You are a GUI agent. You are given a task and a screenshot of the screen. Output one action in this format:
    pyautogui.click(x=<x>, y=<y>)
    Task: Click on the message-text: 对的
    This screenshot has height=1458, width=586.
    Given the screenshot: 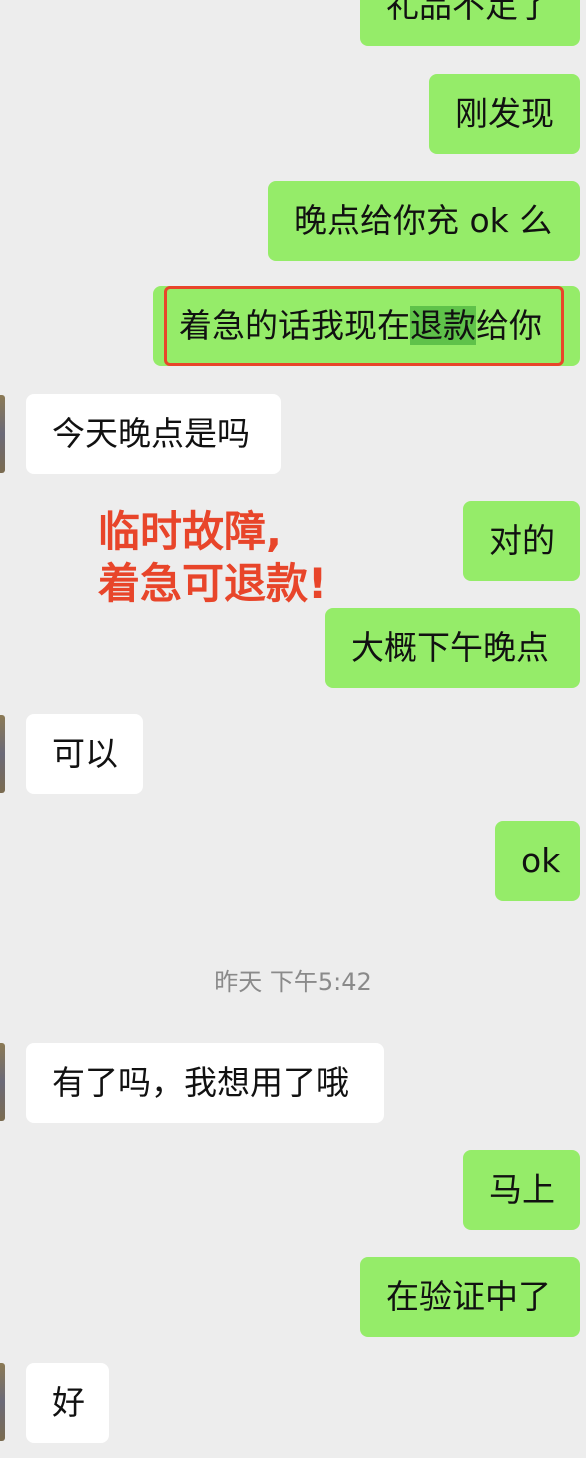 What is the action you would take?
    pyautogui.click(x=522, y=540)
    